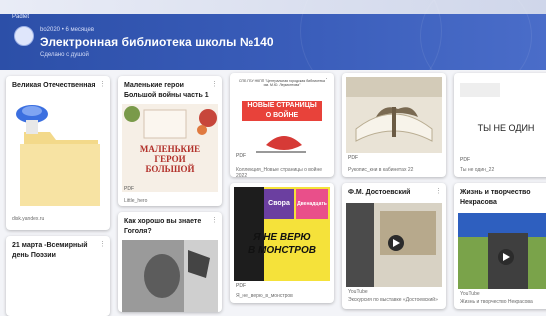 This screenshot has height=316, width=546. I want to click on folder-thumbnail, so click(58, 153).